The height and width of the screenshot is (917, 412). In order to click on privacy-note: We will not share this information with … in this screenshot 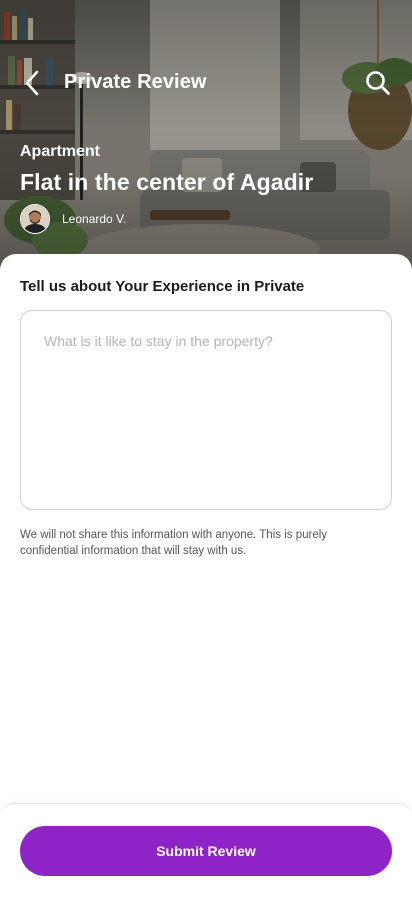, I will do `click(174, 543)`.